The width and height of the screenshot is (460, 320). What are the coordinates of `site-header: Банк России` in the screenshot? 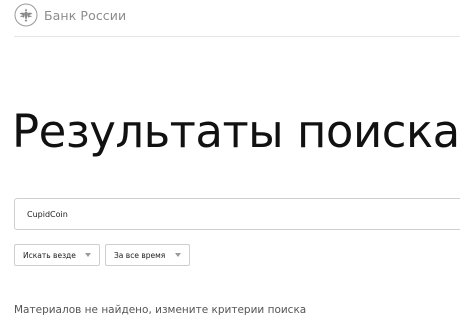 It's located at (237, 20).